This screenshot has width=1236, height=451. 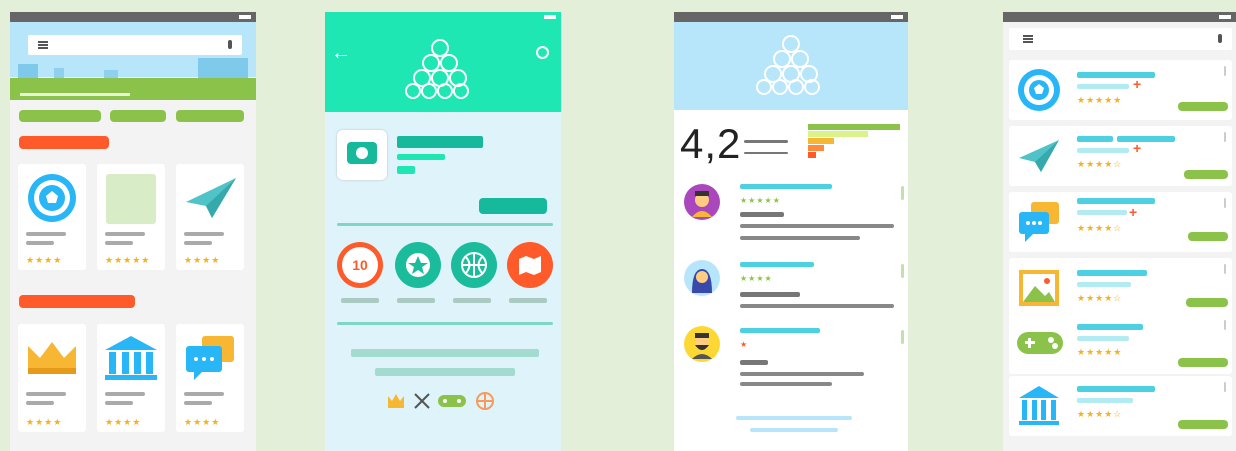 I want to click on basketball-badge-icon, so click(x=474, y=265).